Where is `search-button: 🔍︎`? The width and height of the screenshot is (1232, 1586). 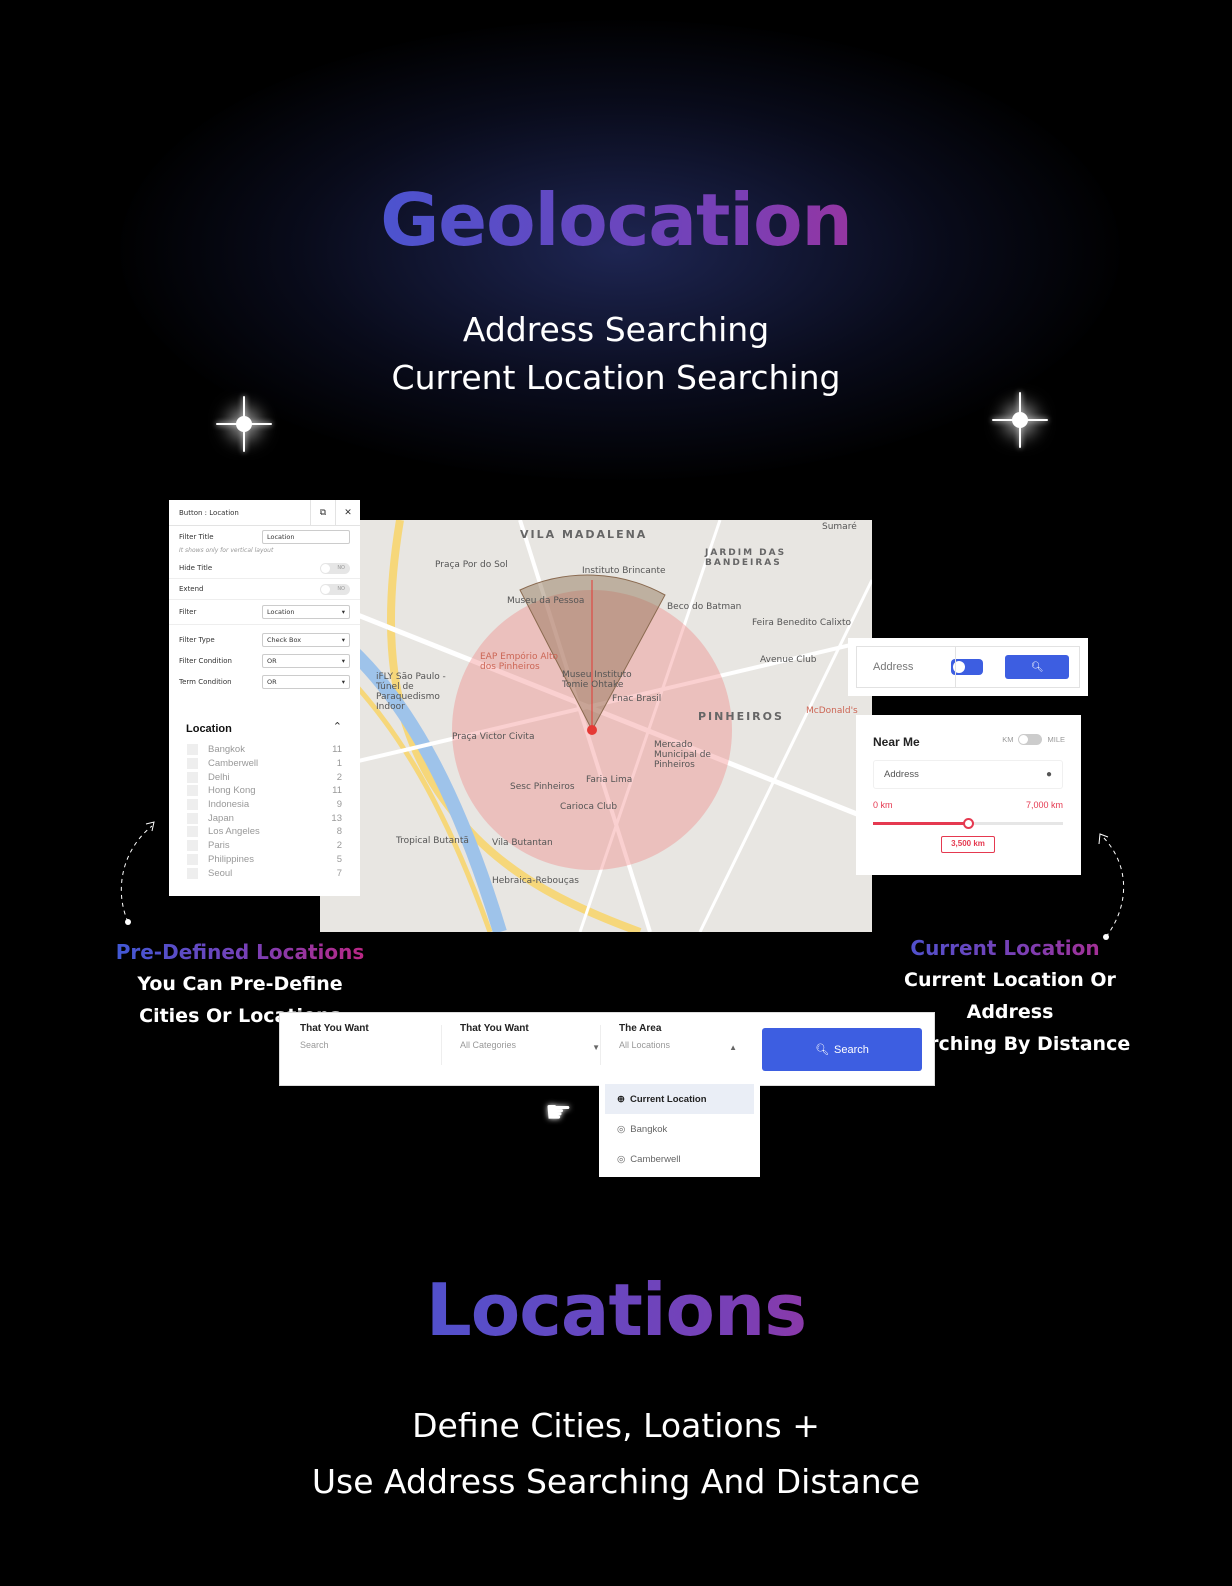 search-button: 🔍︎ is located at coordinates (1037, 667).